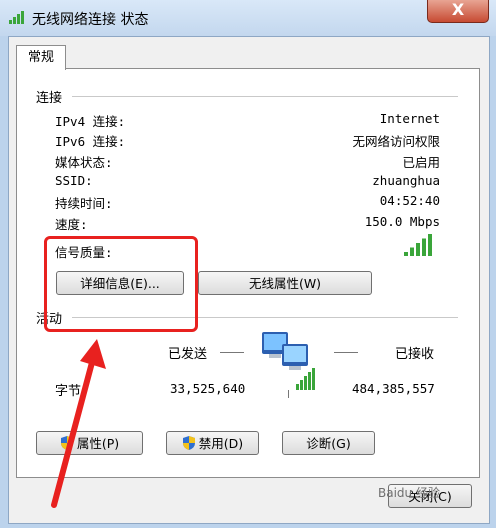 This screenshot has width=496, height=528. Describe the element at coordinates (188, 354) in the screenshot. I see `sent-label: 已发送` at that location.